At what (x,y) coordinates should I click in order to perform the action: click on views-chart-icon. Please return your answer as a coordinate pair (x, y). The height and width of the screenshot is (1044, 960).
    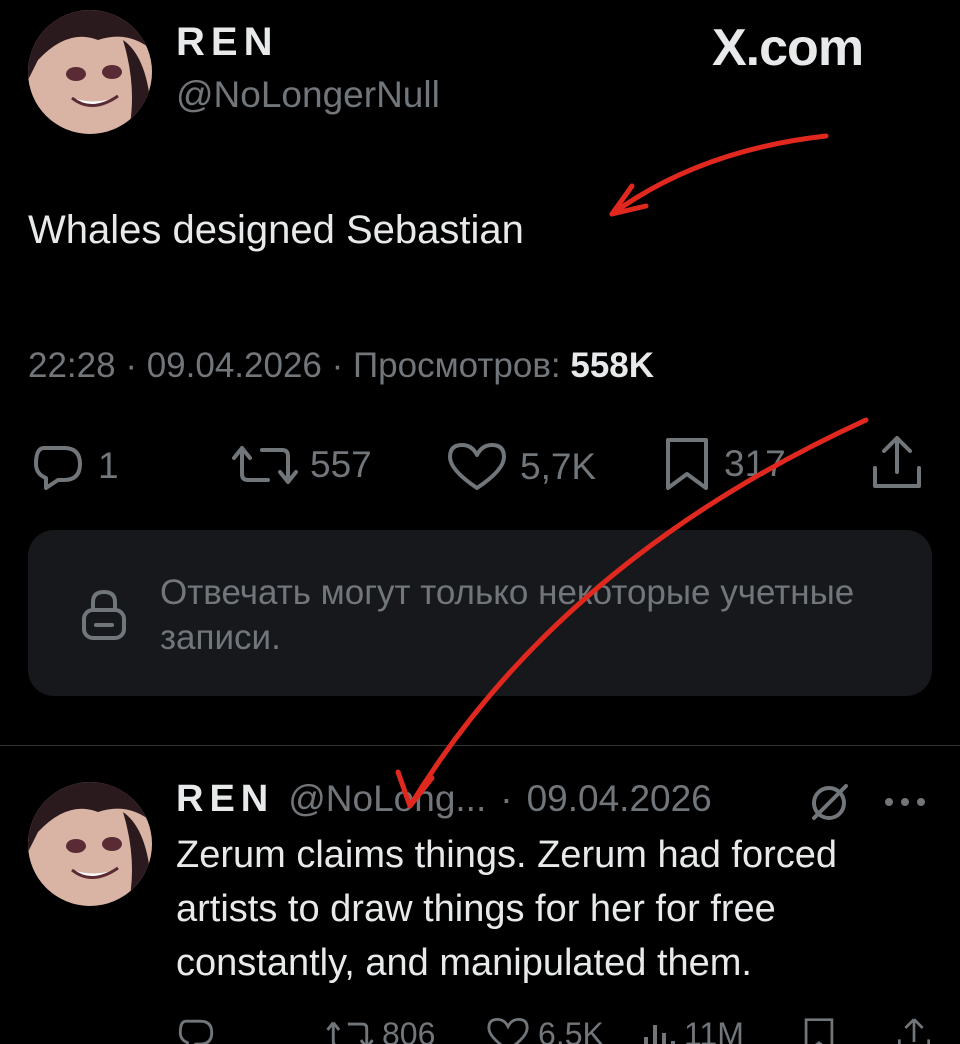
    Looking at the image, I should click on (659, 1034).